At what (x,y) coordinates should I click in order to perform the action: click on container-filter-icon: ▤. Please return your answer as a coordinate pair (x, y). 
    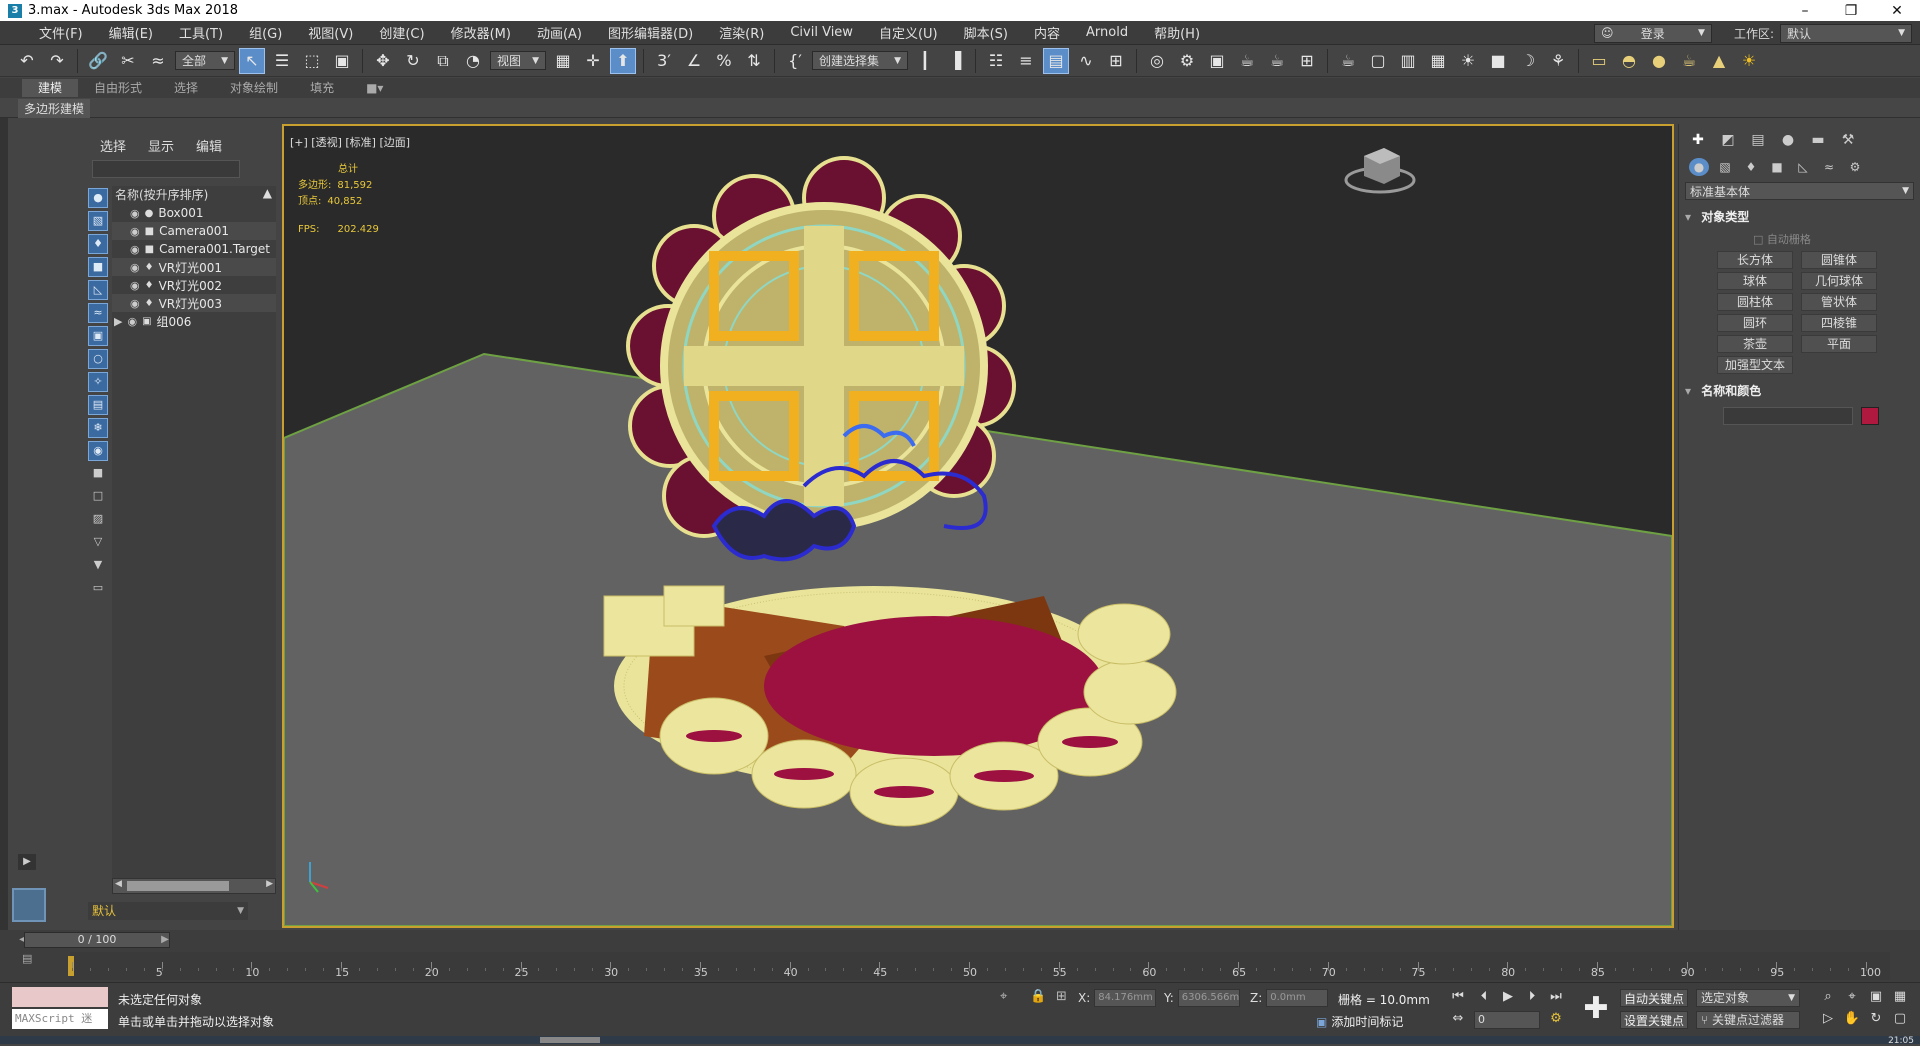
    Looking at the image, I should click on (98, 405).